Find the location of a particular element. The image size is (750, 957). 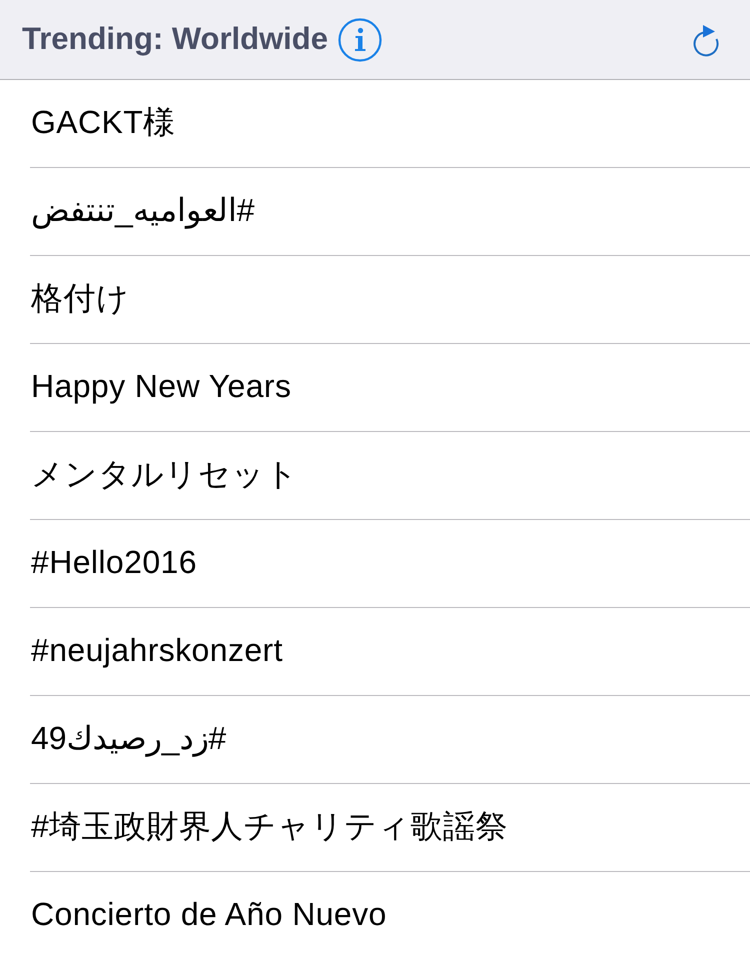

trend-item: #埼玉政財界人チャリティ歌謡祭 is located at coordinates (390, 828).